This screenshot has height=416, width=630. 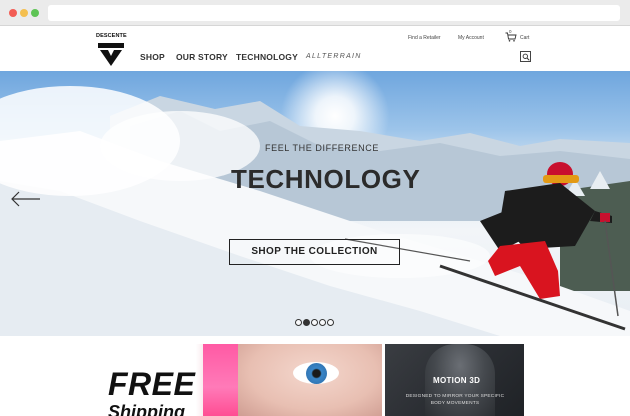 What do you see at coordinates (267, 57) in the screenshot?
I see `nav-technology: TECHNOLOGY` at bounding box center [267, 57].